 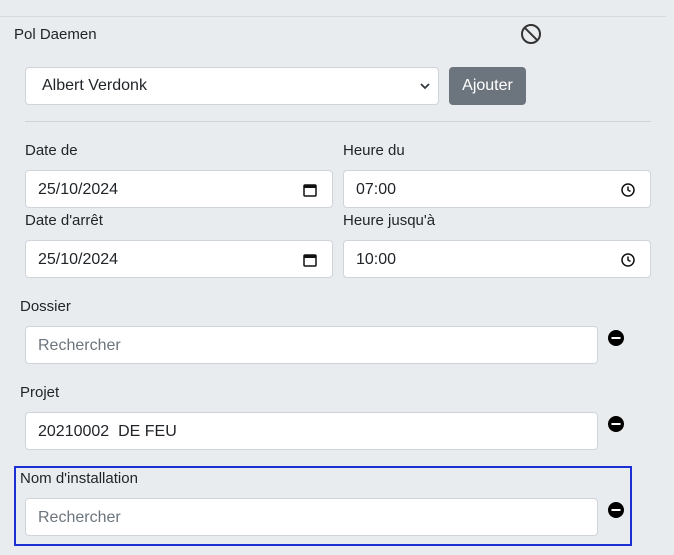 What do you see at coordinates (179, 189) in the screenshot?
I see `date-from-input: 25/10/2024` at bounding box center [179, 189].